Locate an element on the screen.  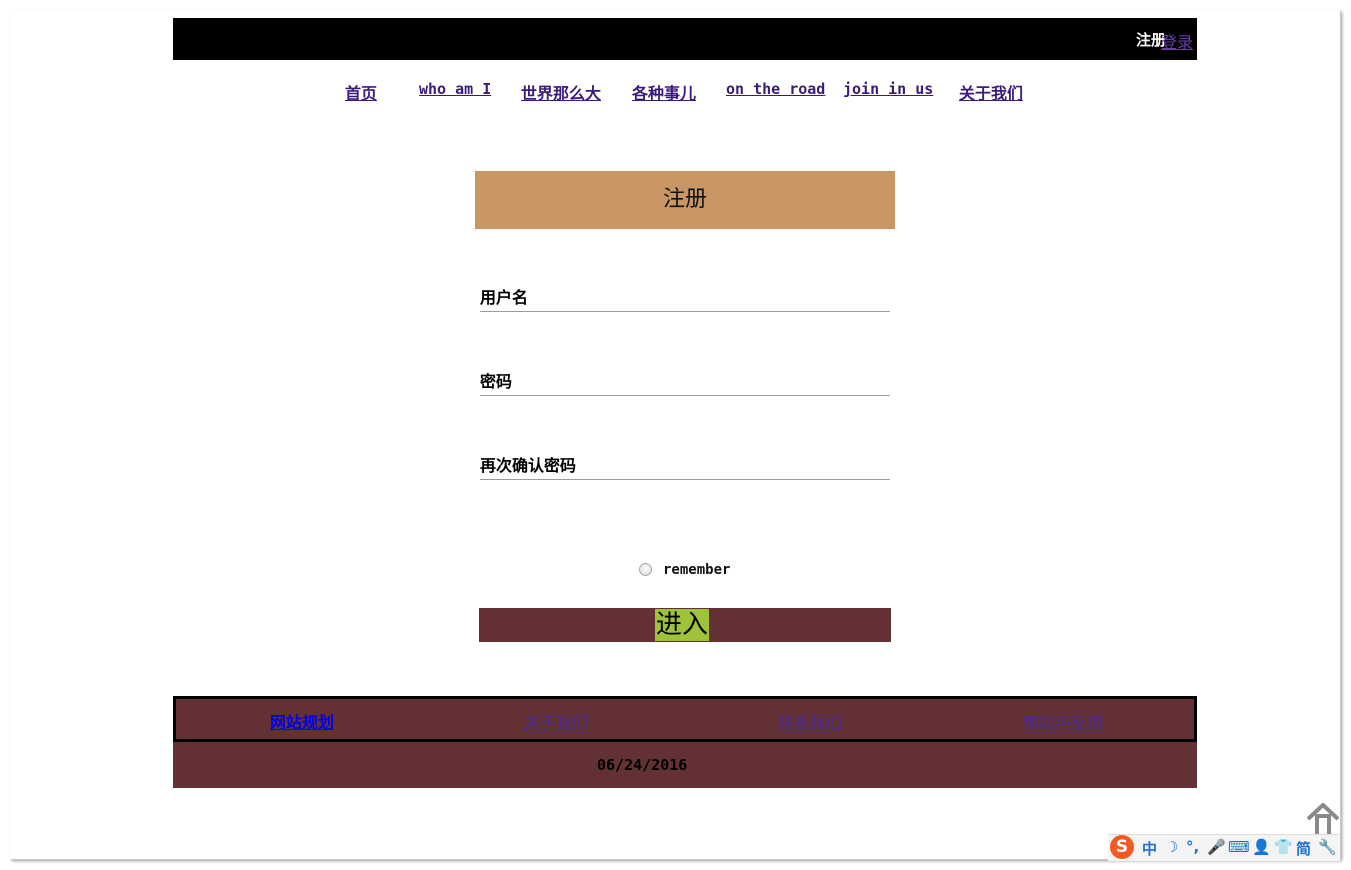
microphone-icon: 🎤 is located at coordinates (1216, 847).